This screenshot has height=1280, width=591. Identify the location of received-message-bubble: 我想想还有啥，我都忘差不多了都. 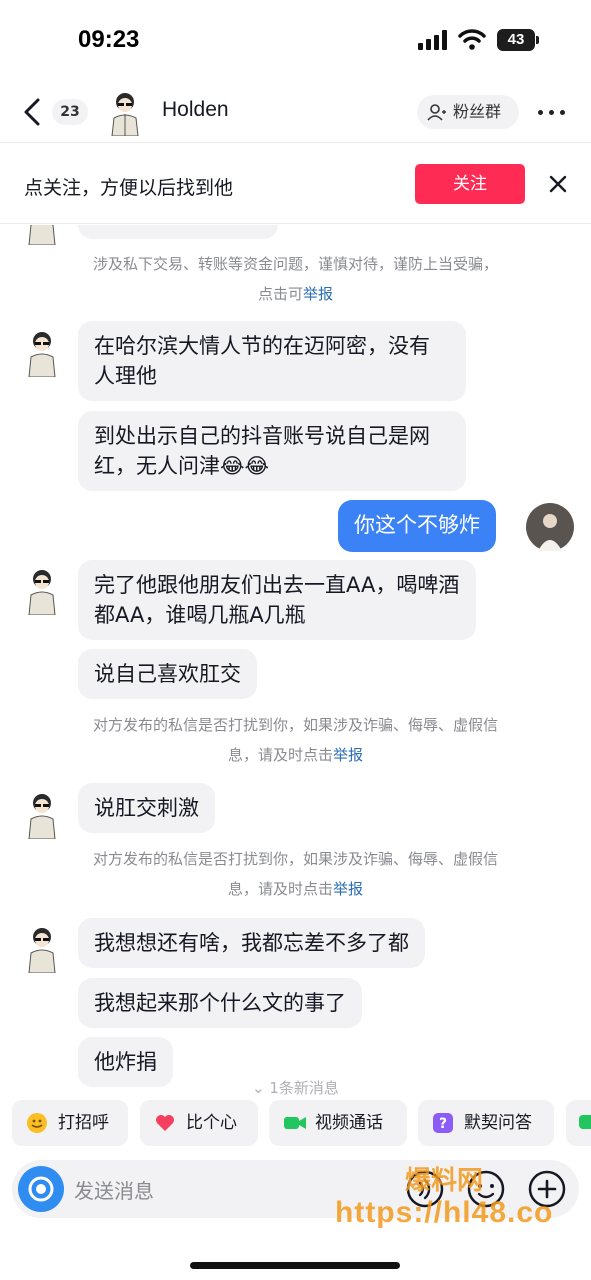
(251, 943).